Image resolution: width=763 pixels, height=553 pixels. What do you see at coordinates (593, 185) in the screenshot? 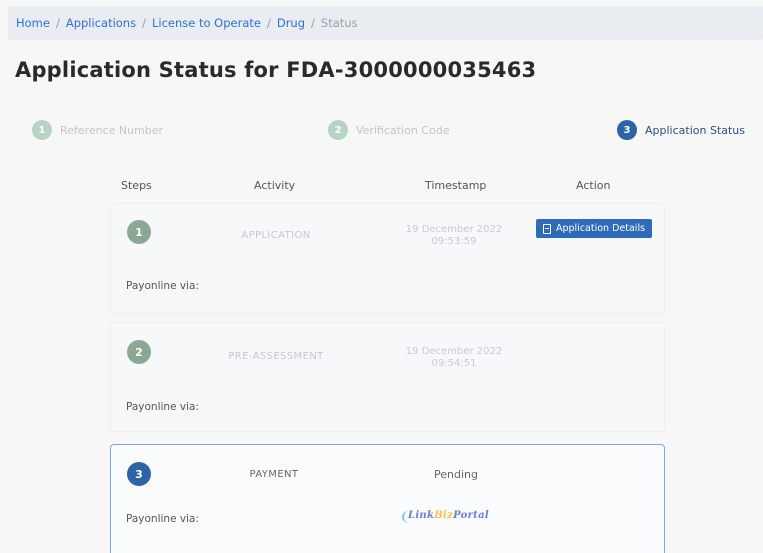
I see `column-header-action: Action` at bounding box center [593, 185].